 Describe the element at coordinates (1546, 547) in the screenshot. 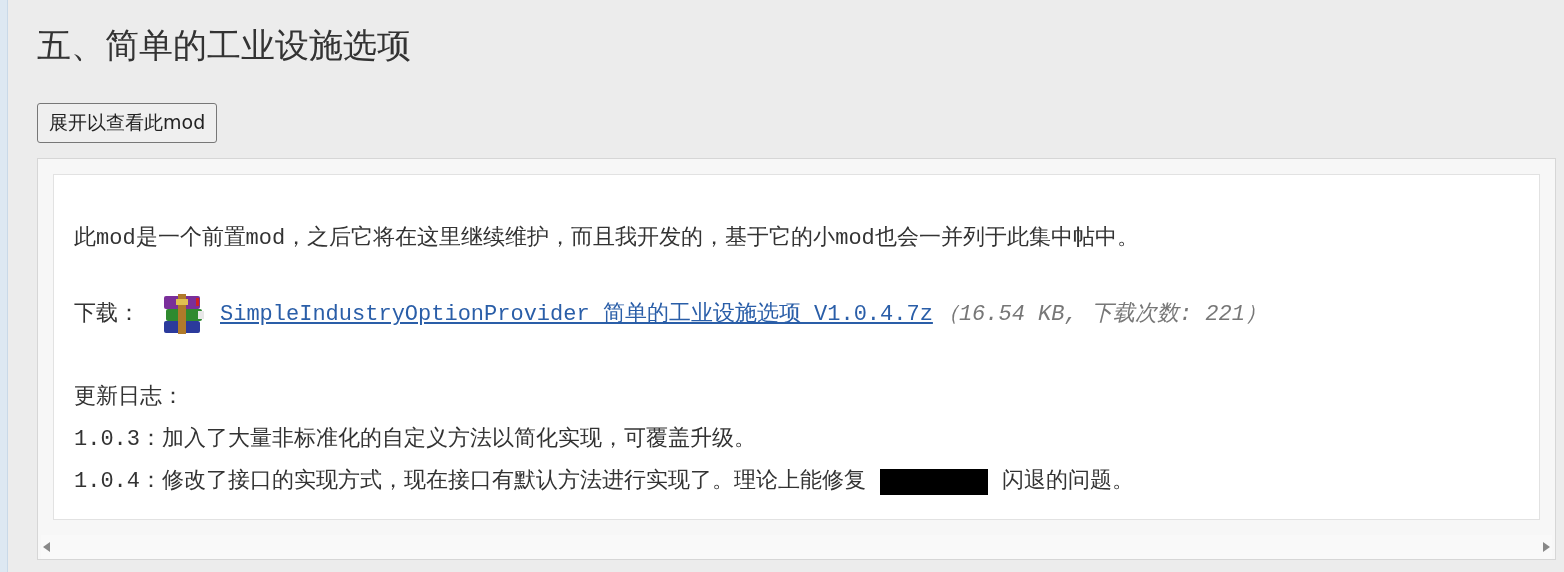

I see `scroll-right-icon` at that location.